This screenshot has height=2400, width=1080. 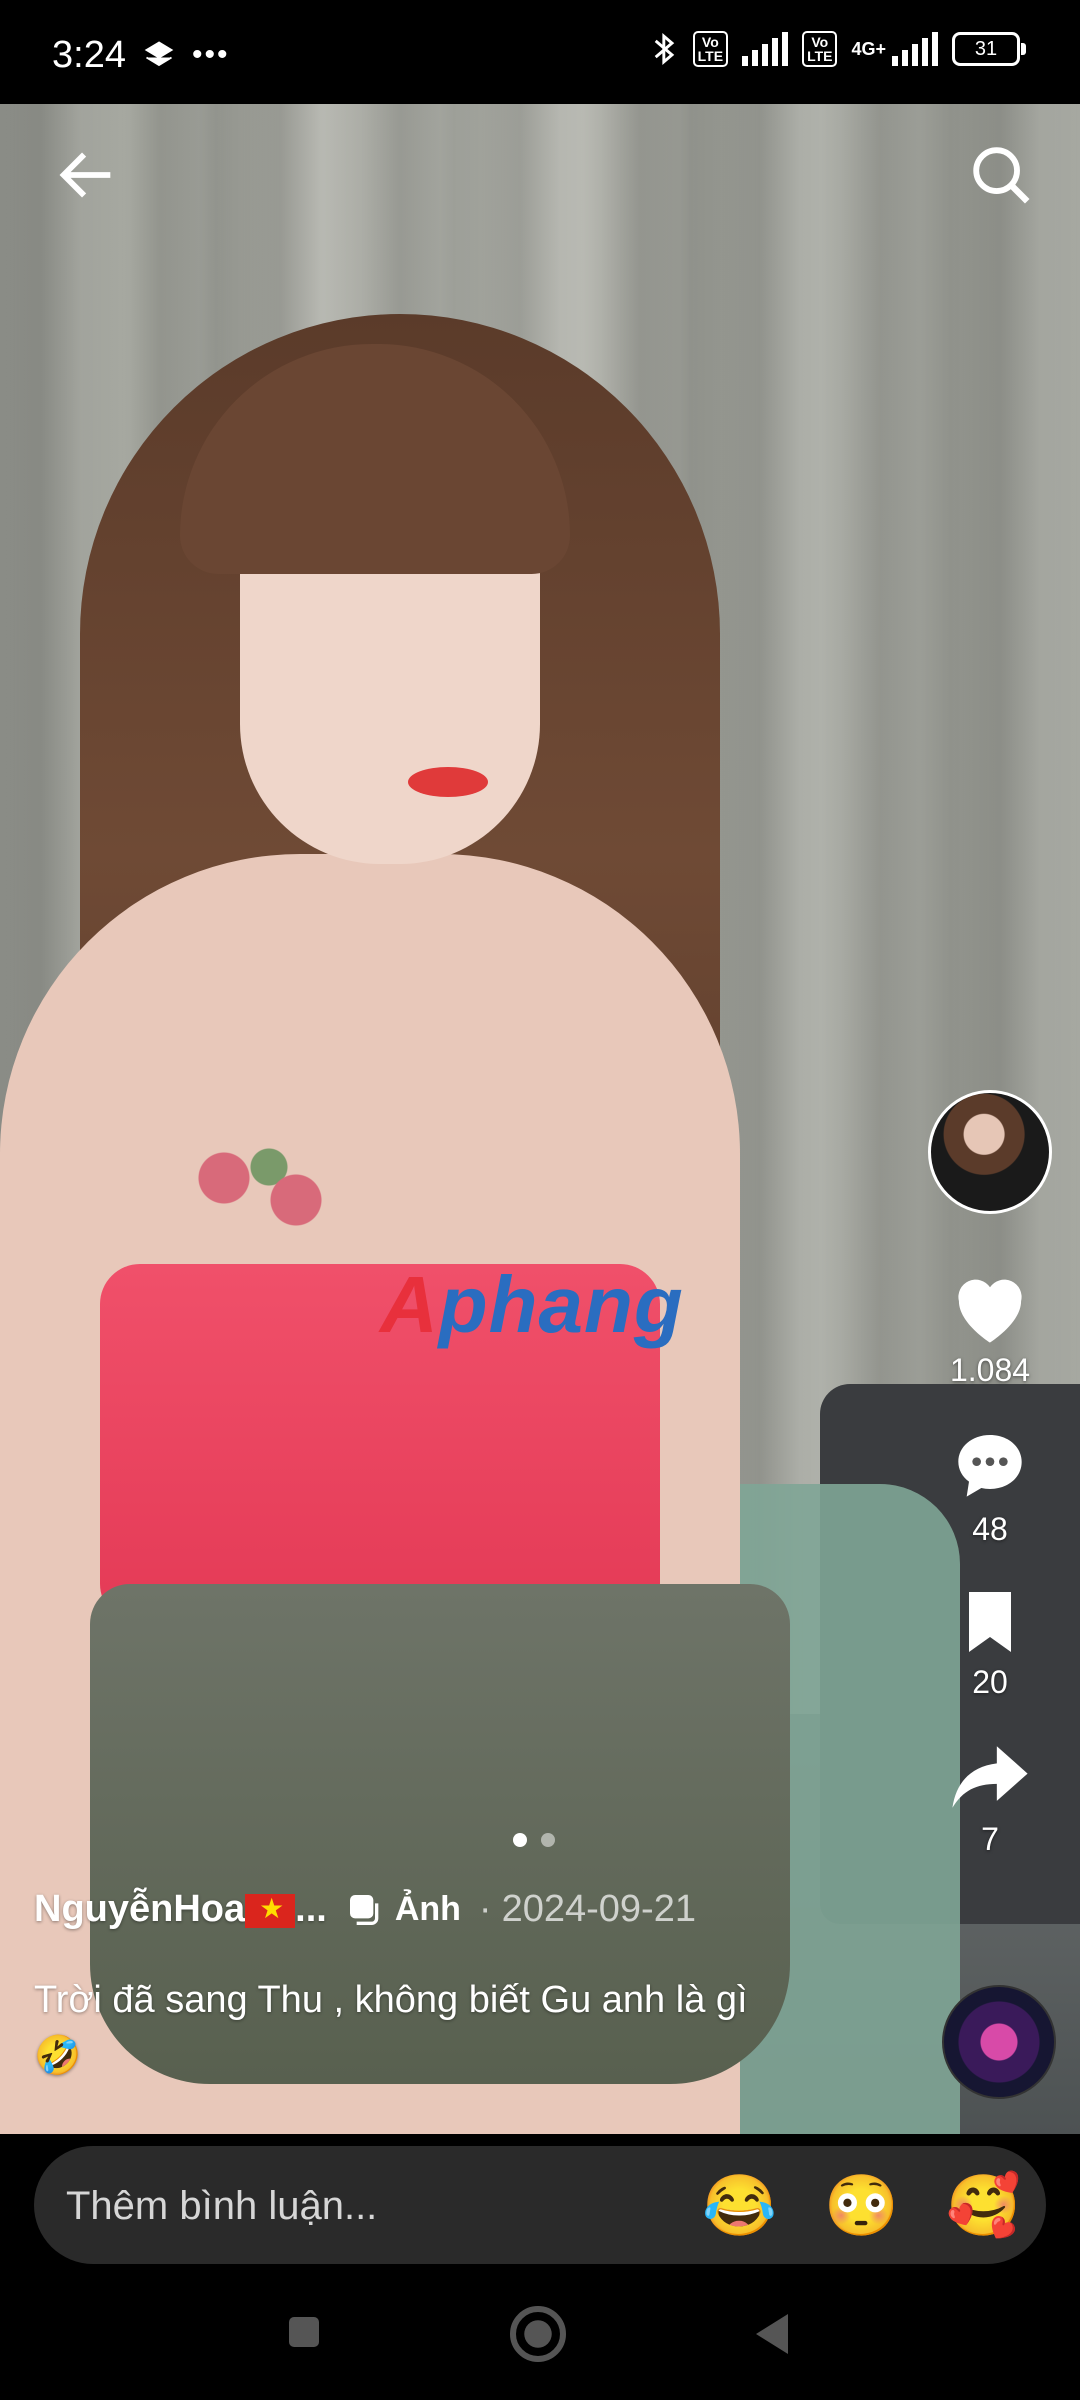 What do you see at coordinates (990, 1682) in the screenshot?
I see `save-count: 20` at bounding box center [990, 1682].